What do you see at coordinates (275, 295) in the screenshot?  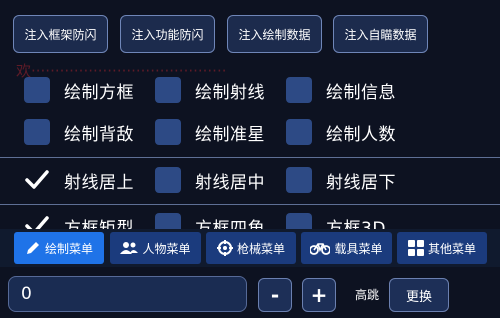 I see `decrement-button: -` at bounding box center [275, 295].